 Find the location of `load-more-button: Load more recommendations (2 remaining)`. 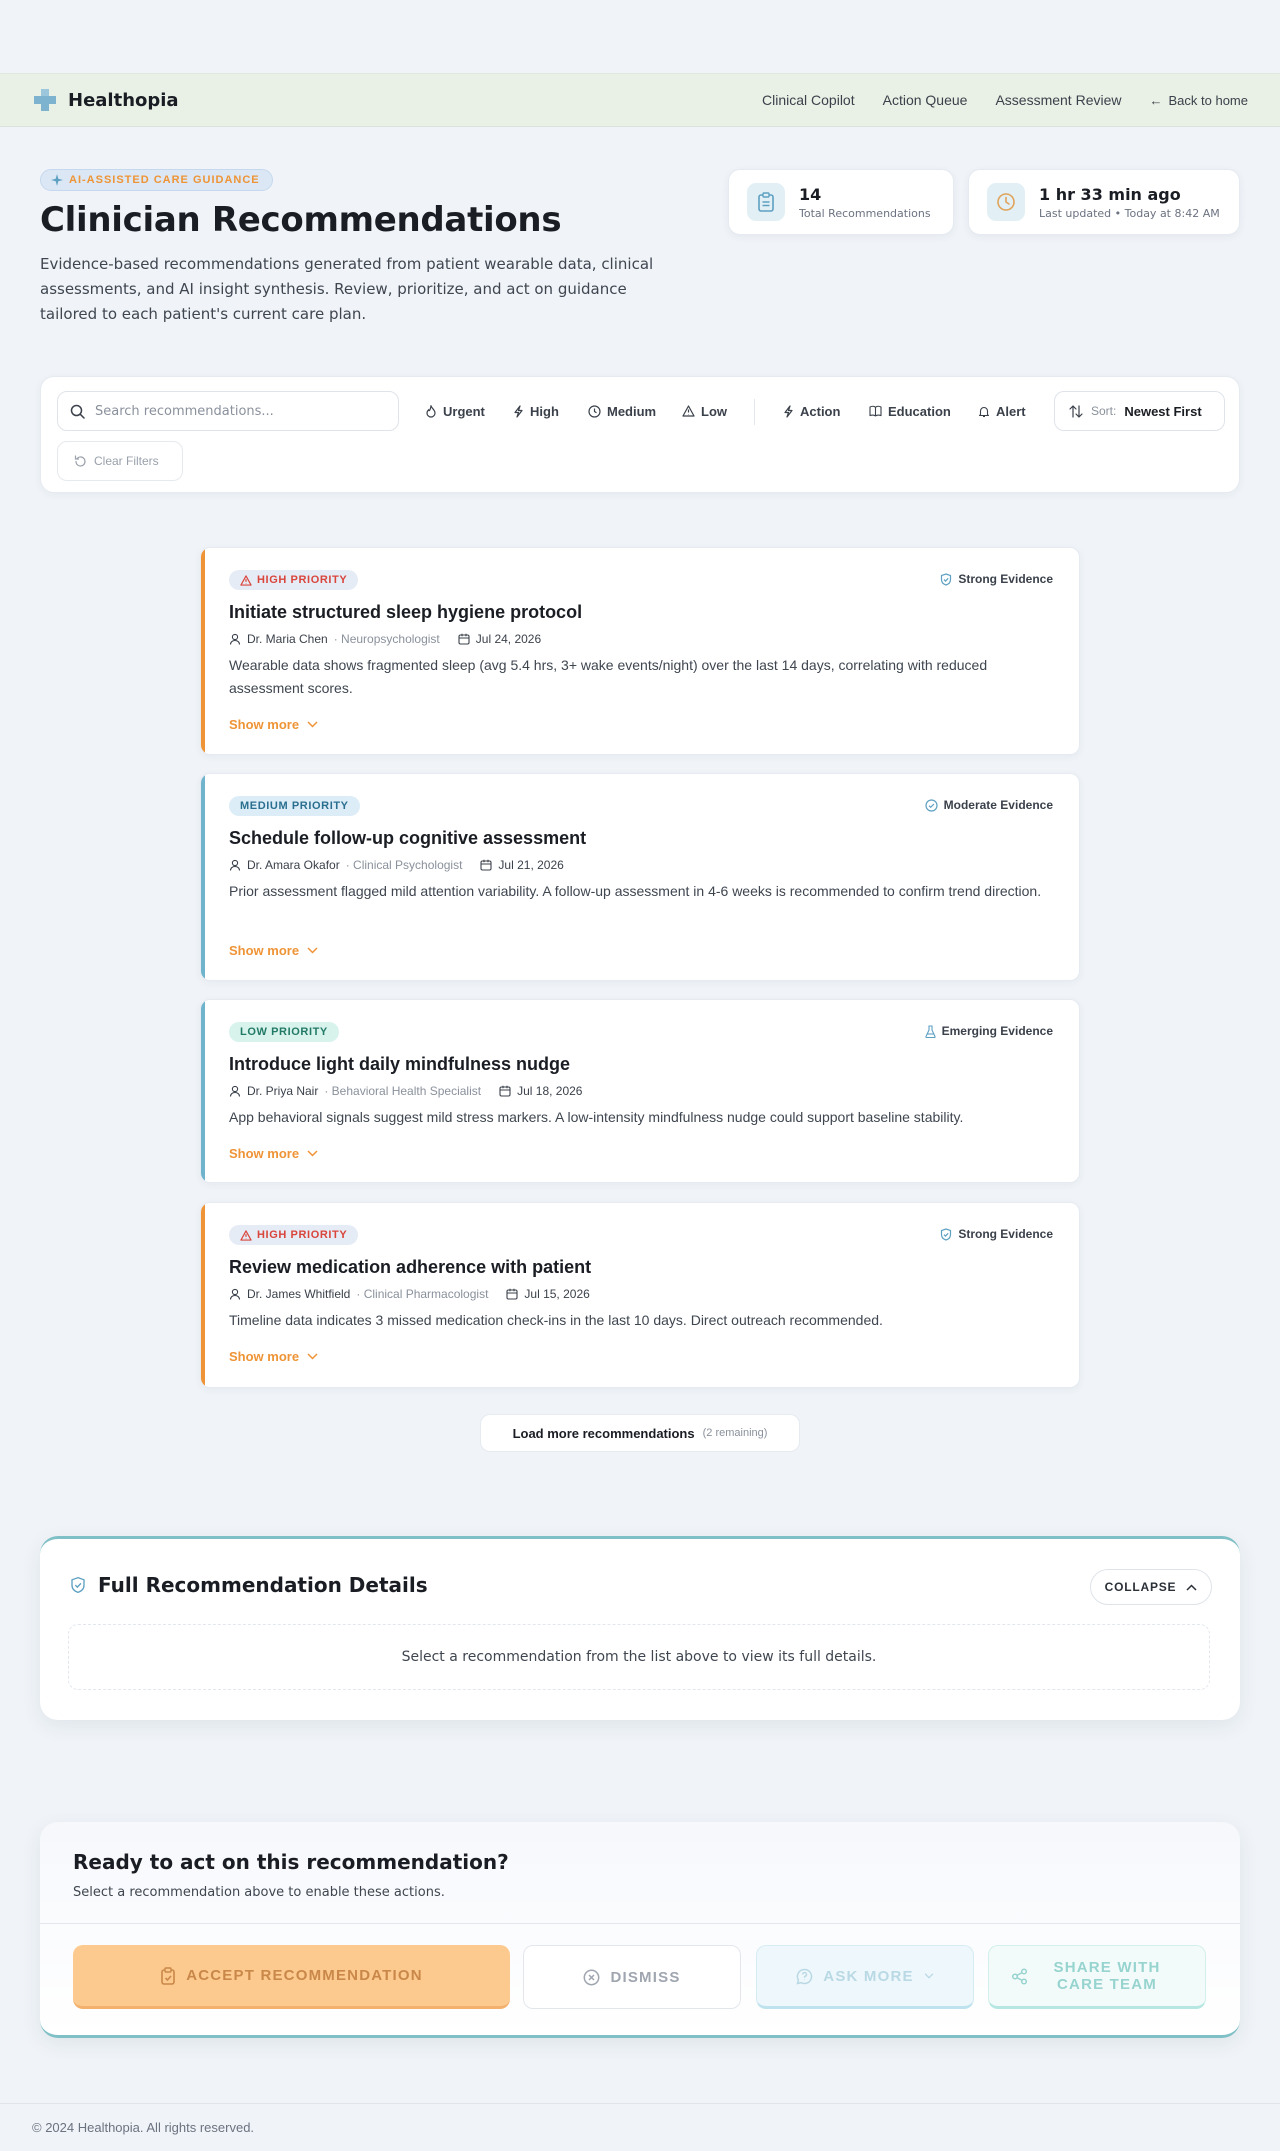

load-more-button: Load more recommendations (2 remaining) is located at coordinates (640, 1433).